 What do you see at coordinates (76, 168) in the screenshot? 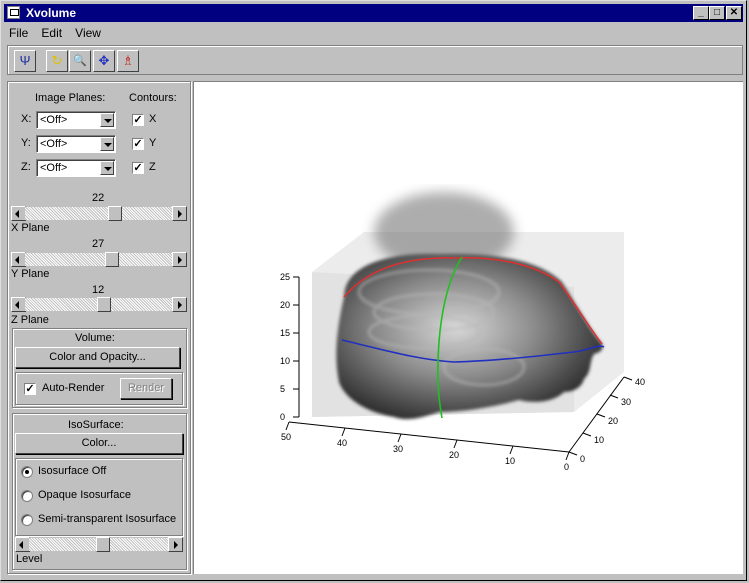
I see `z-plane-select: <Off>` at bounding box center [76, 168].